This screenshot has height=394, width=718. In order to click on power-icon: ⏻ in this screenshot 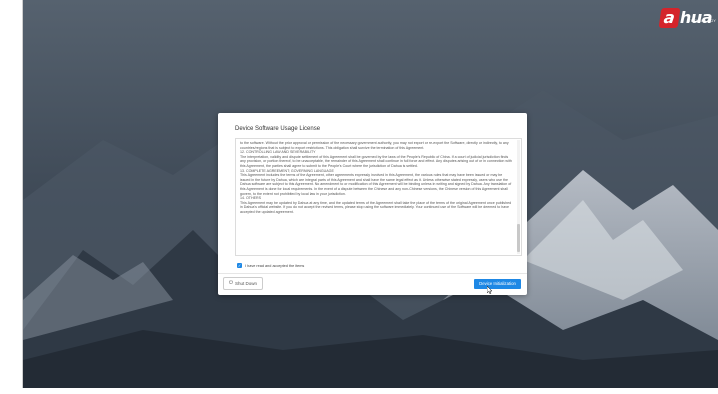, I will do `click(231, 283)`.